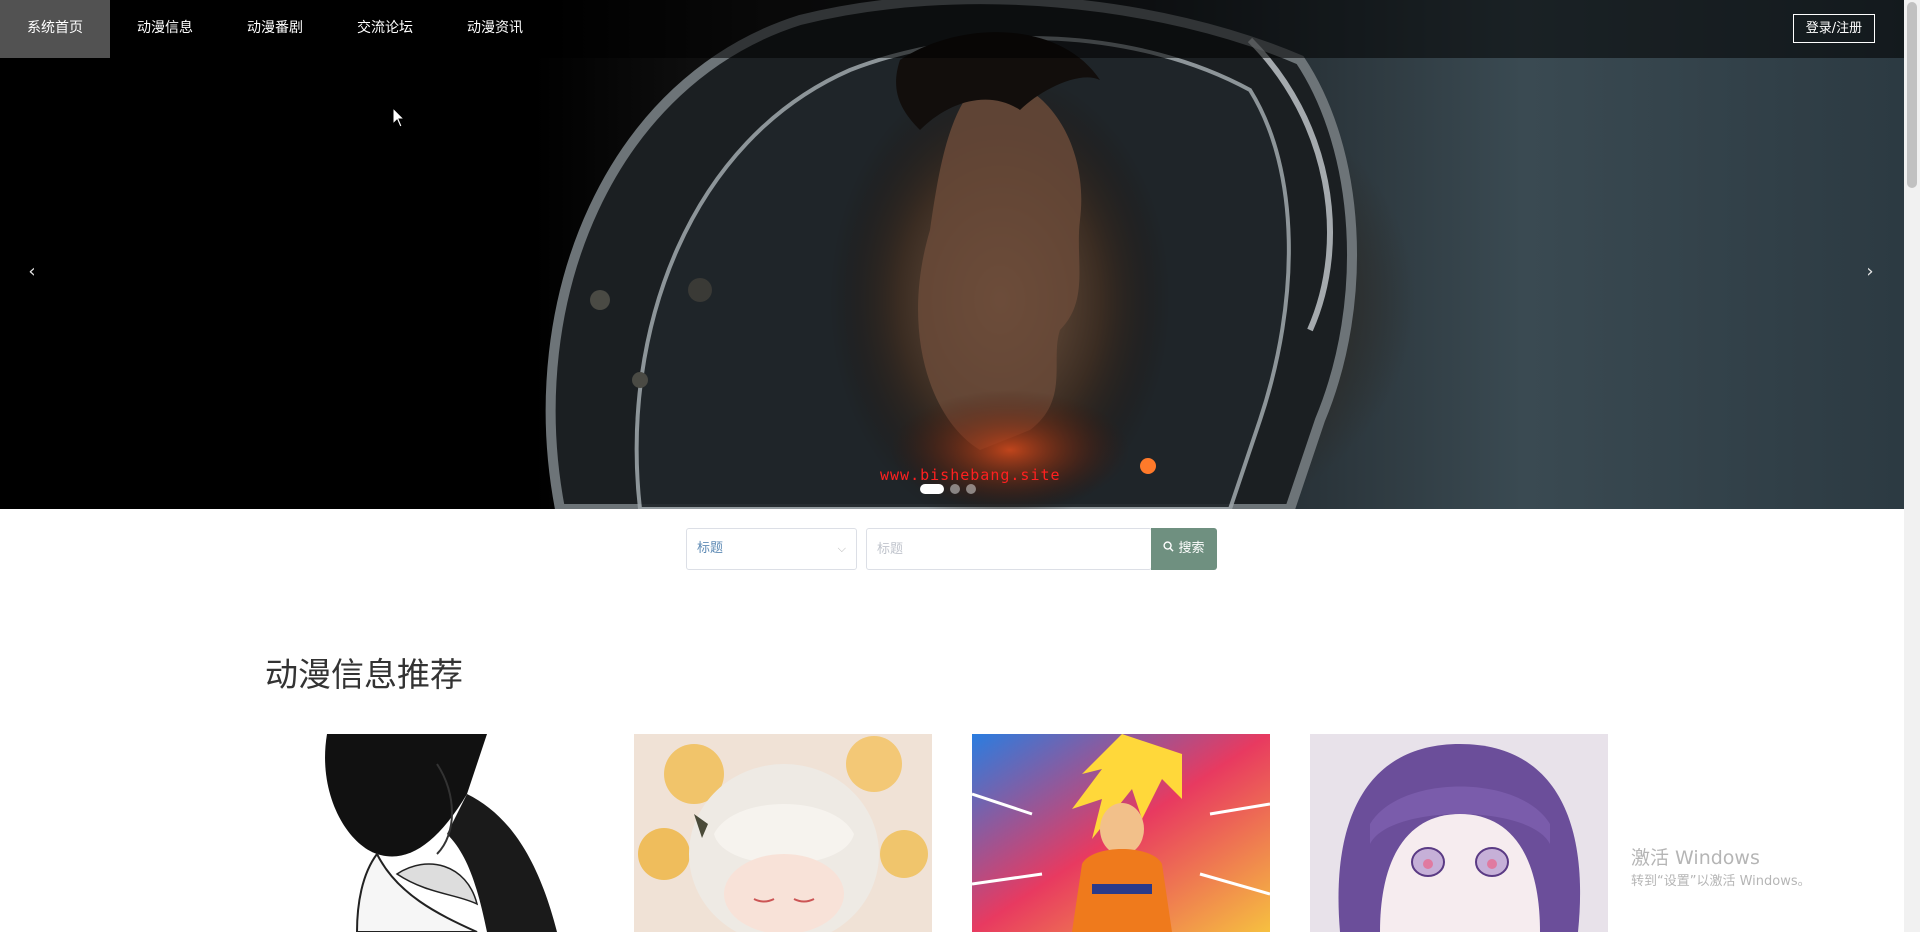  Describe the element at coordinates (1009, 549) in the screenshot. I see `search-input` at that location.